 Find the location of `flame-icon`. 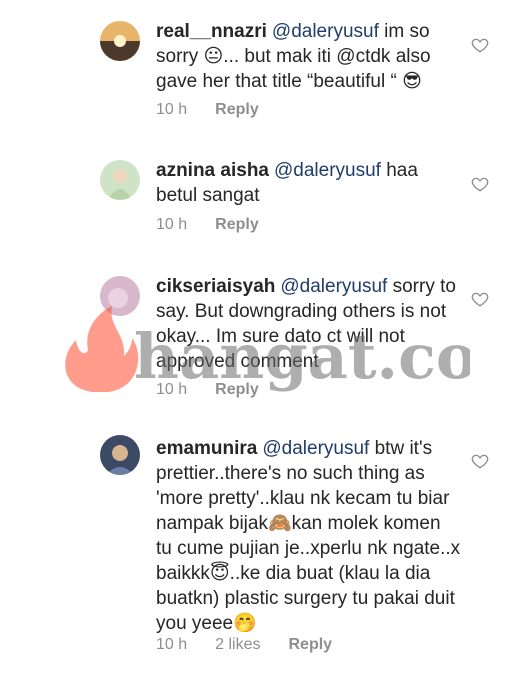

flame-icon is located at coordinates (102, 349).